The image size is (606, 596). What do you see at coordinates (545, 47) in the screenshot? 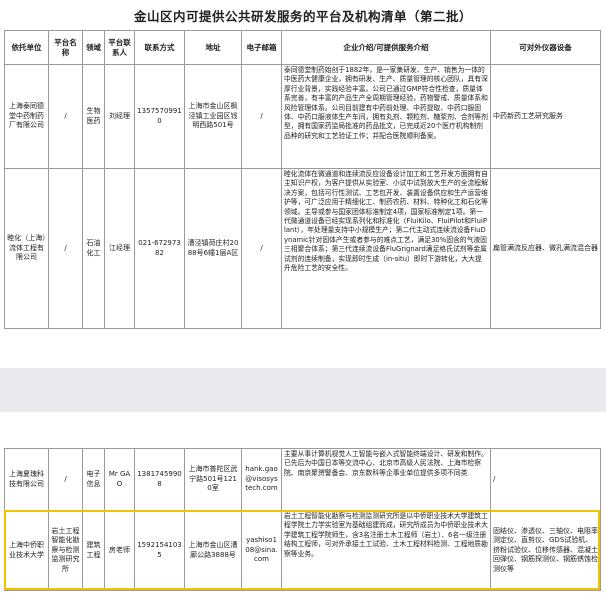
I see `header-equipment: 可对外仪器设备` at bounding box center [545, 47].